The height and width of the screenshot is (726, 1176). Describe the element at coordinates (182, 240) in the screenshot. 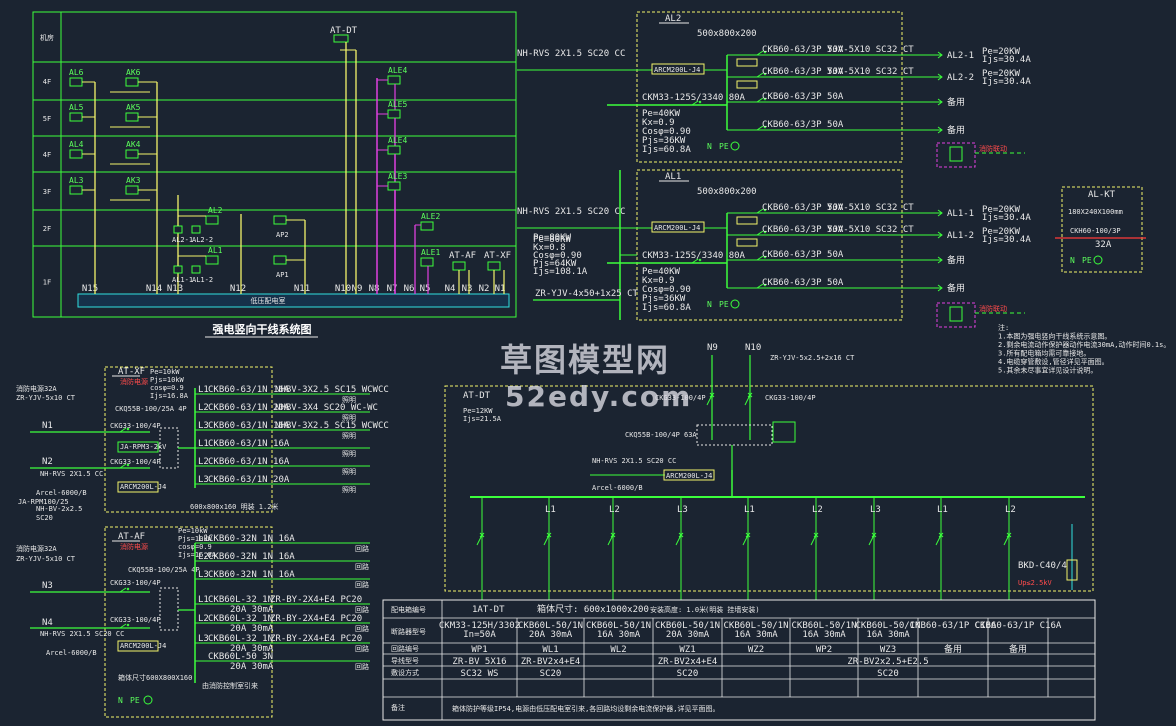

I see `sub-box-label: AL2-1` at that location.